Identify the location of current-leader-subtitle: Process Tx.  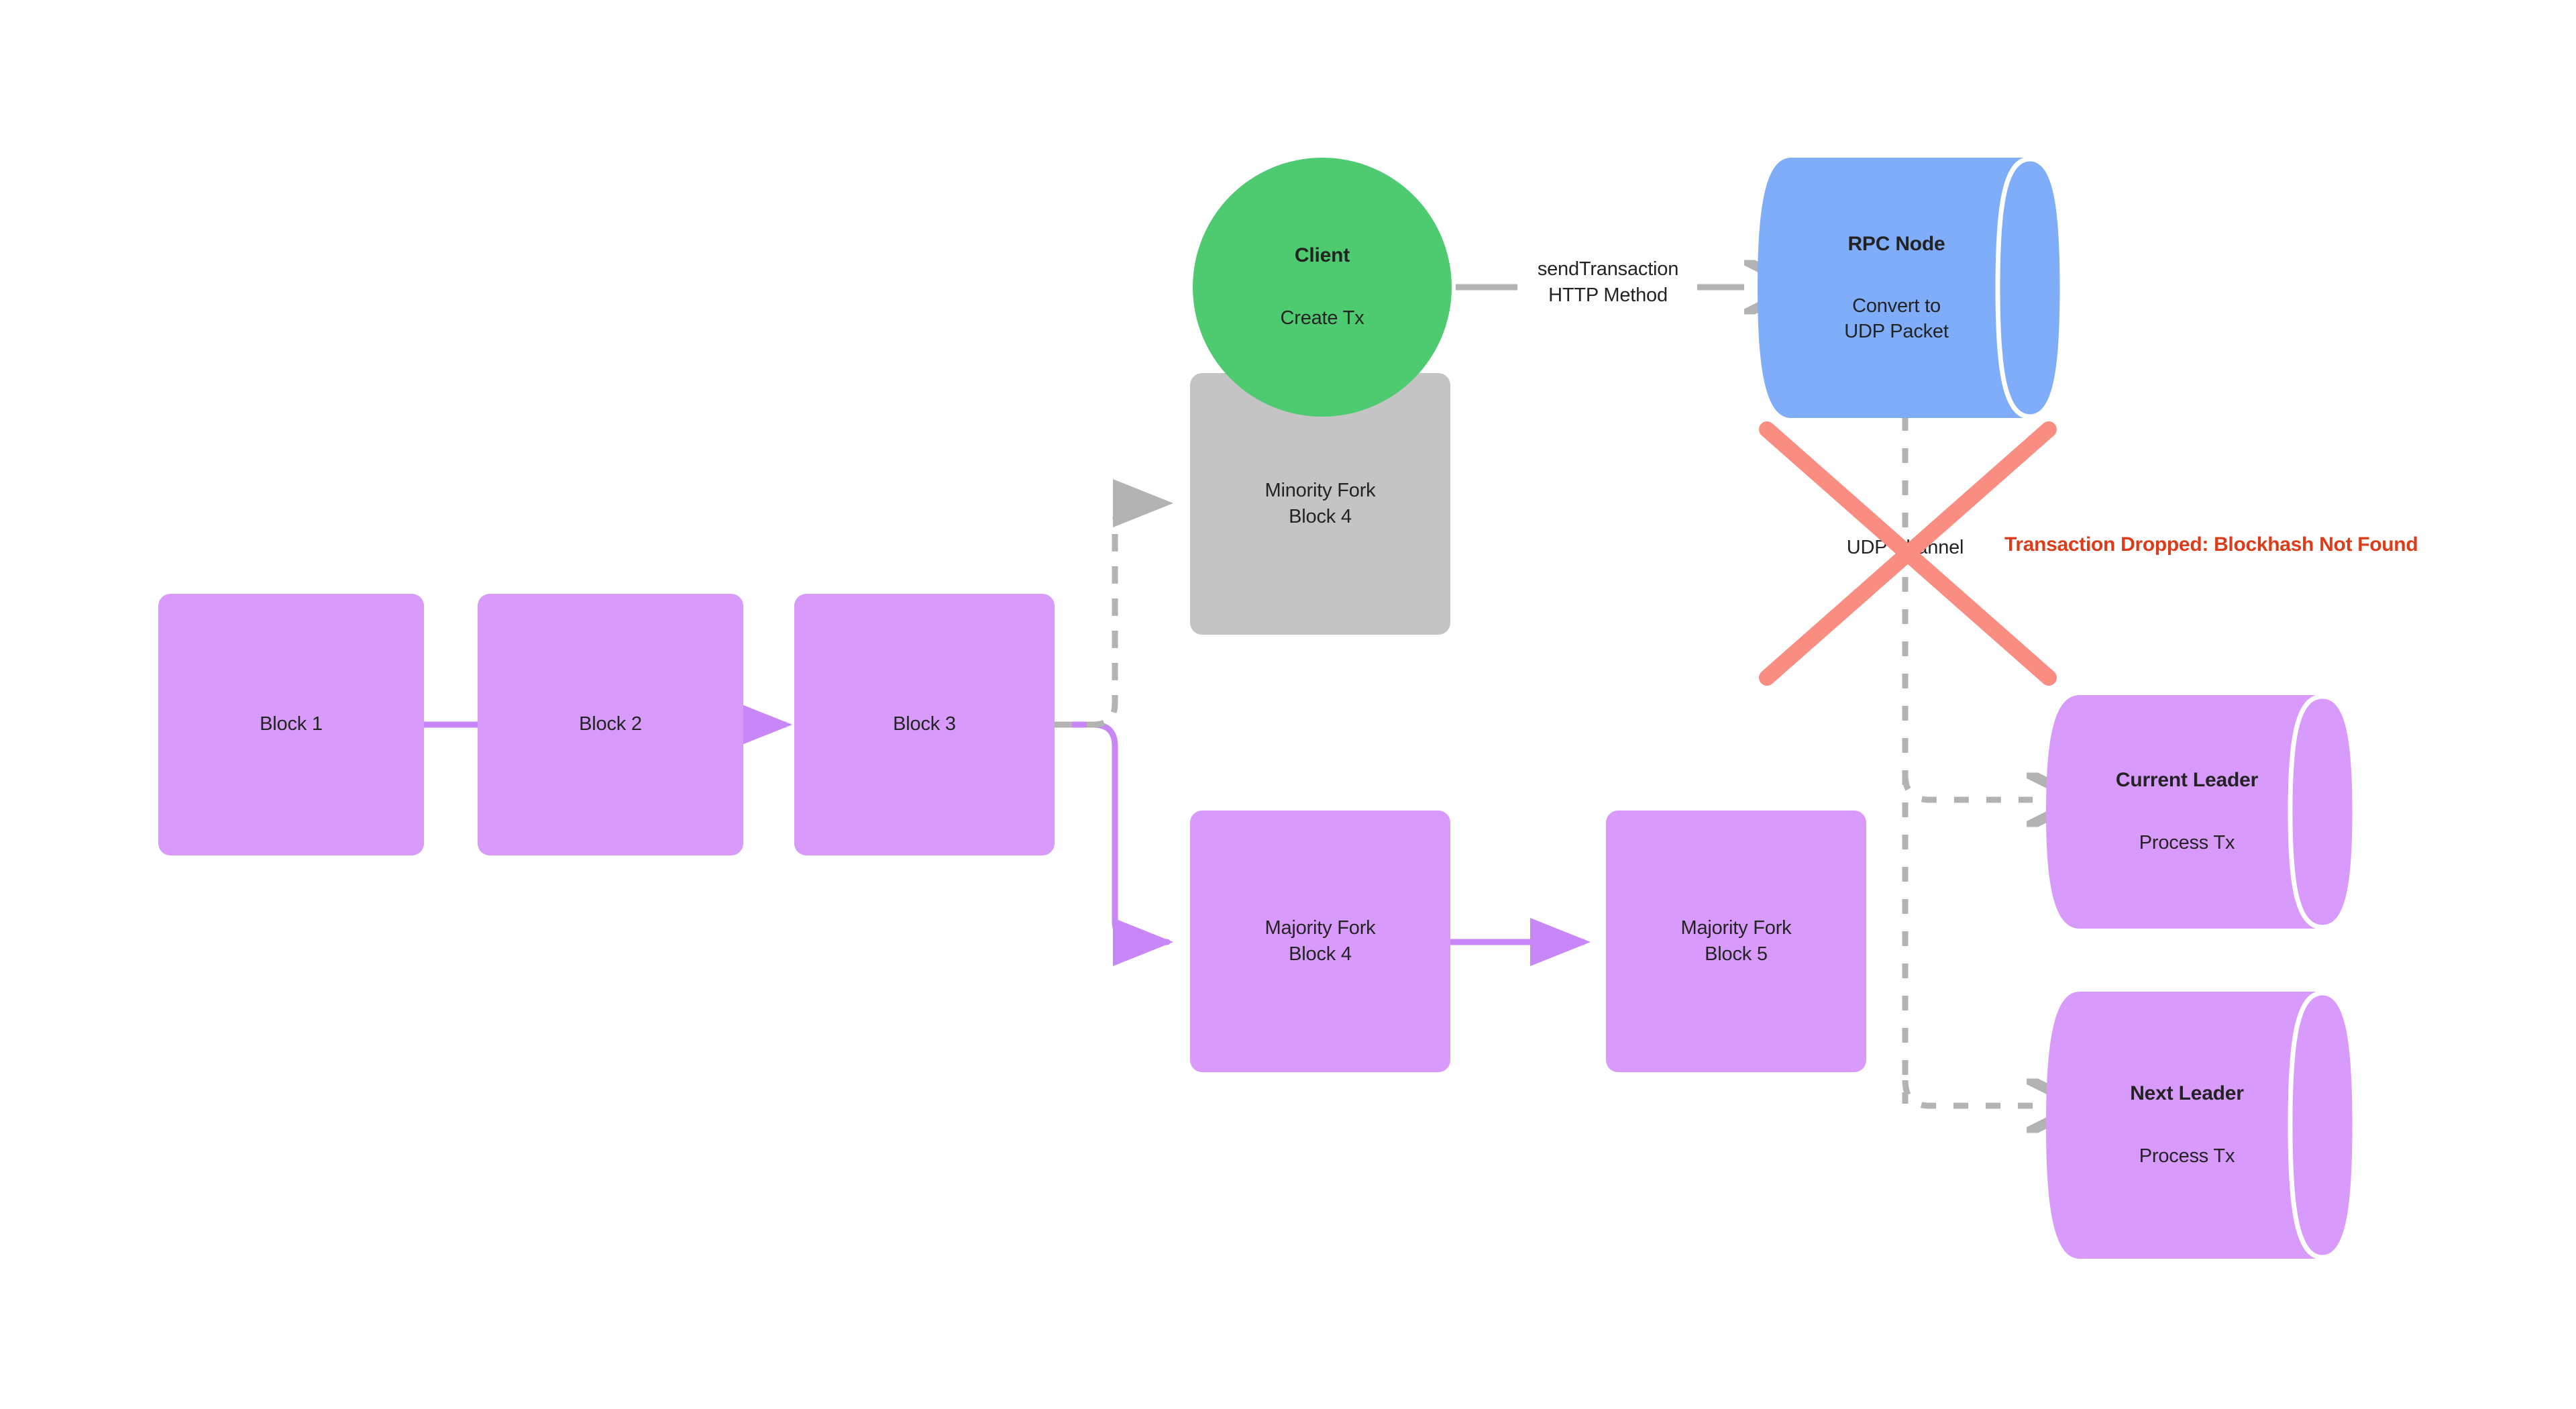
(2187, 842).